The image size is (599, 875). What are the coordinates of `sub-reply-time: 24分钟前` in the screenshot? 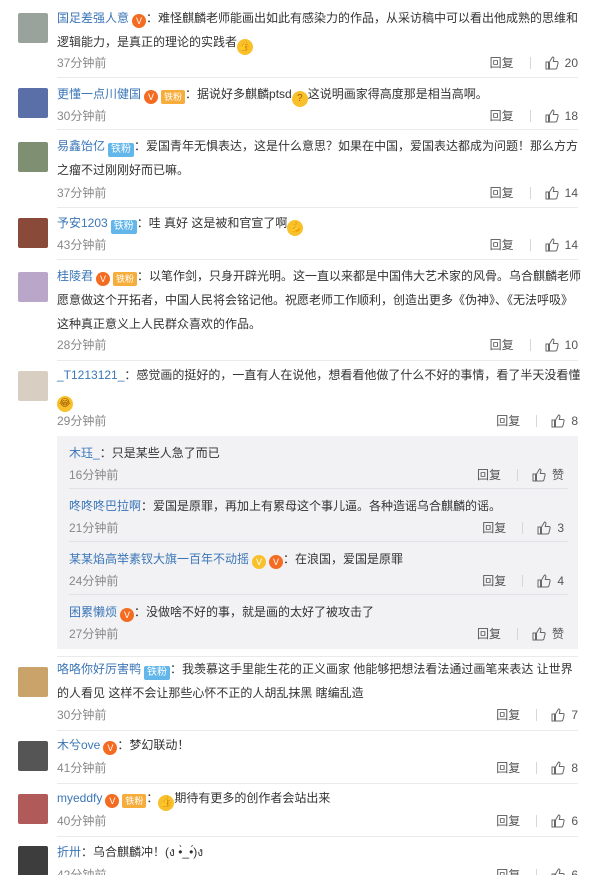 It's located at (94, 581).